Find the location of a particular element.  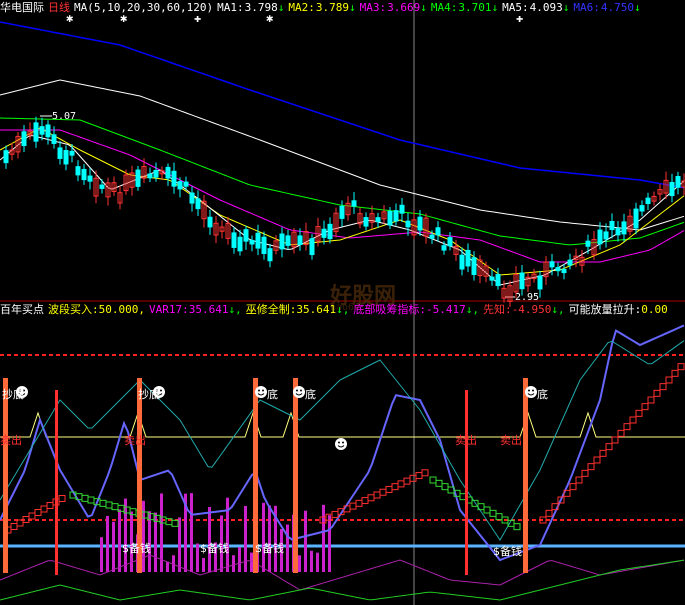

wx-label: 巫修全制: is located at coordinates (271, 309).